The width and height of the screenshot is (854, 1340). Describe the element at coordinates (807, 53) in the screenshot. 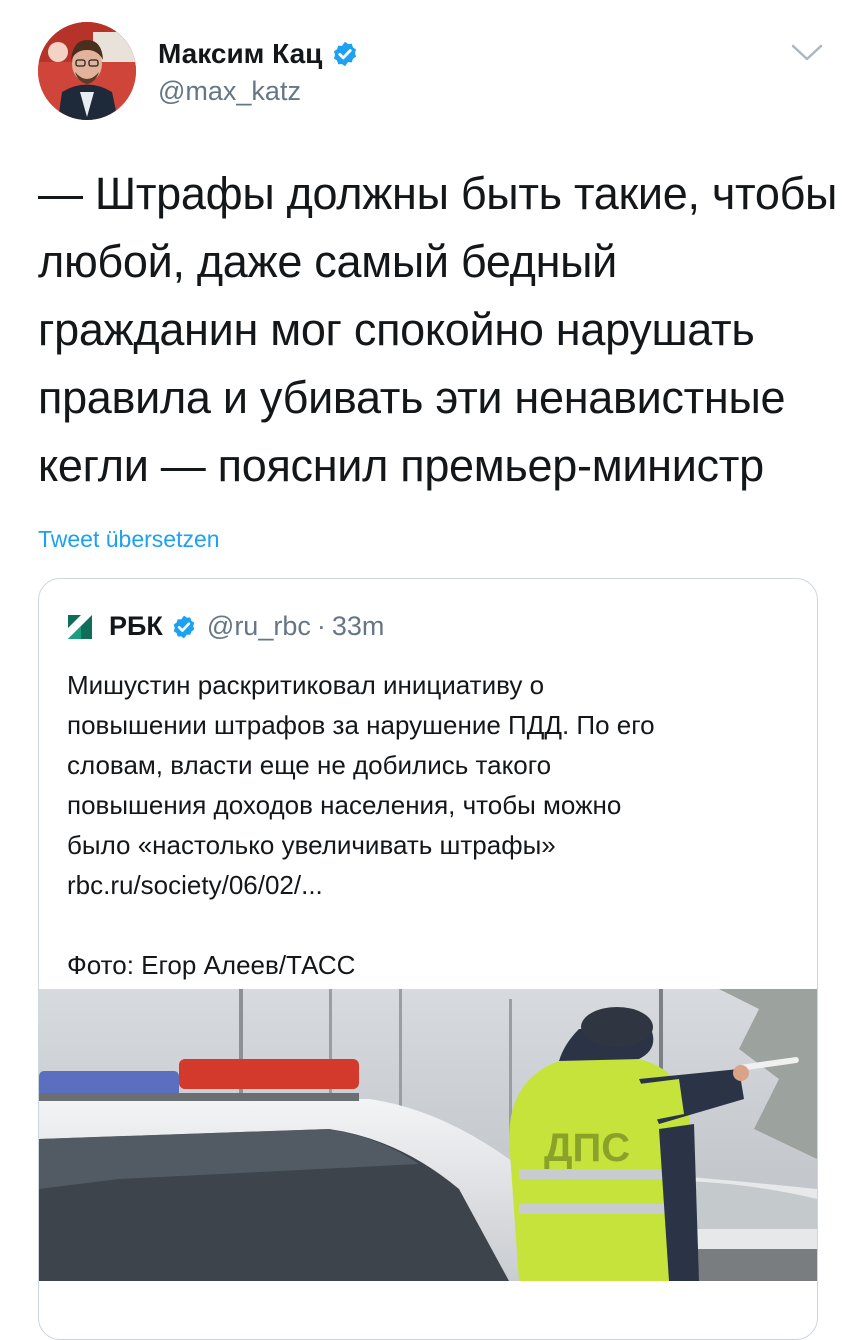

I see `chevron-down-icon` at that location.